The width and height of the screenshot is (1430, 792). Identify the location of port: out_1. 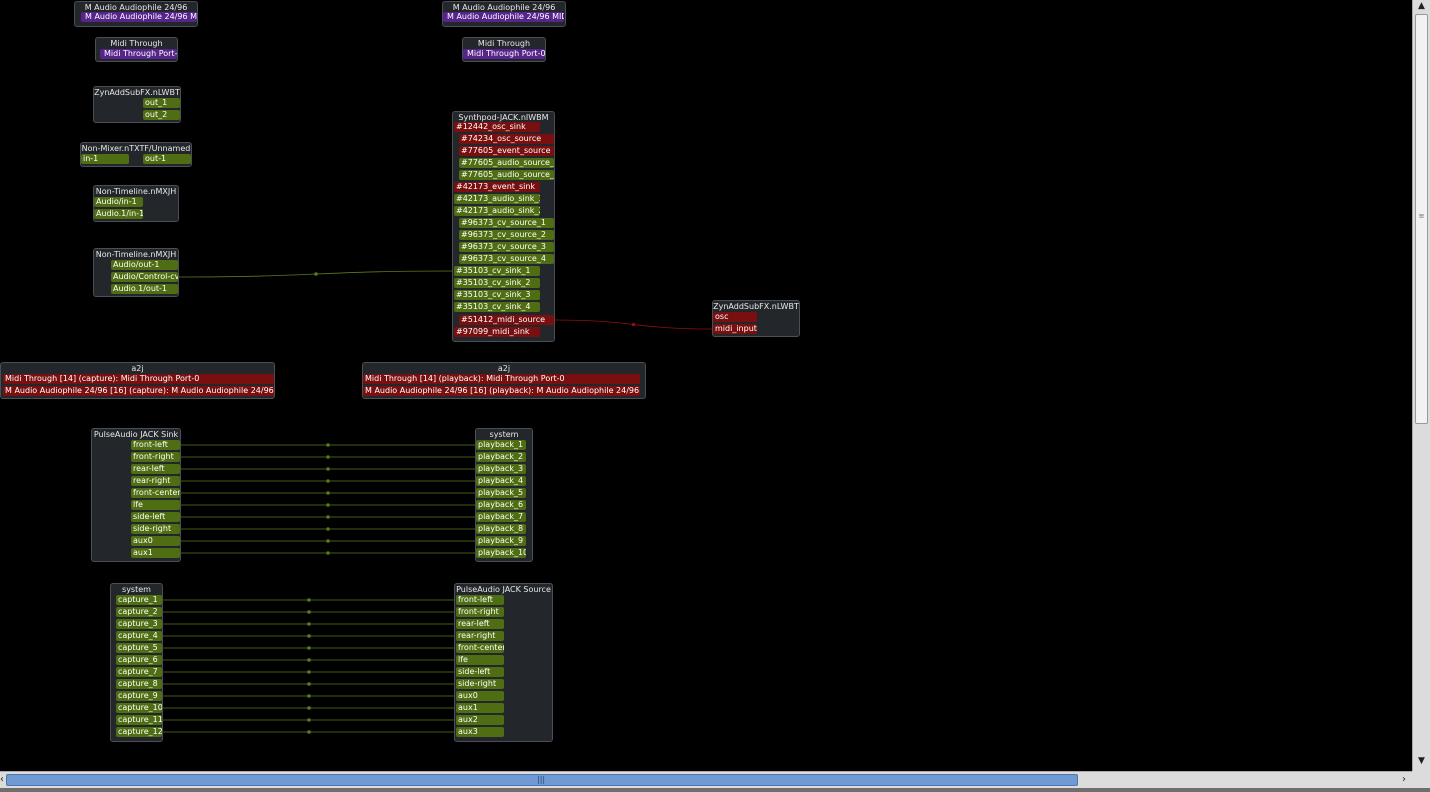
(161, 103).